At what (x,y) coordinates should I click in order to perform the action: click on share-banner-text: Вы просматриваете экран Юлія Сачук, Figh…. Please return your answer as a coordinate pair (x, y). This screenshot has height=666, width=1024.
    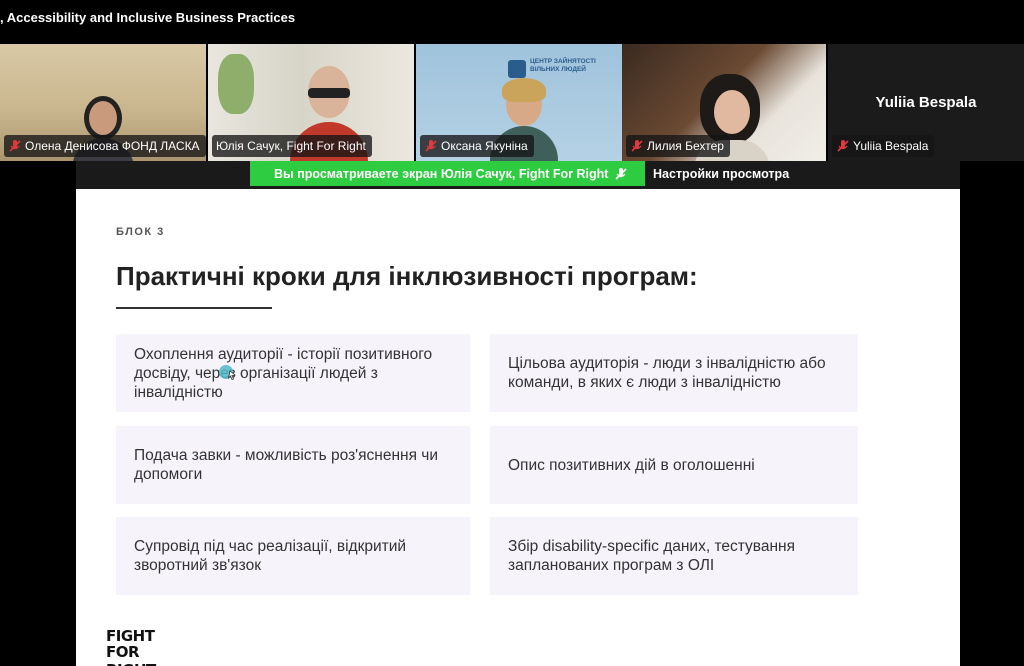
    Looking at the image, I should click on (441, 173).